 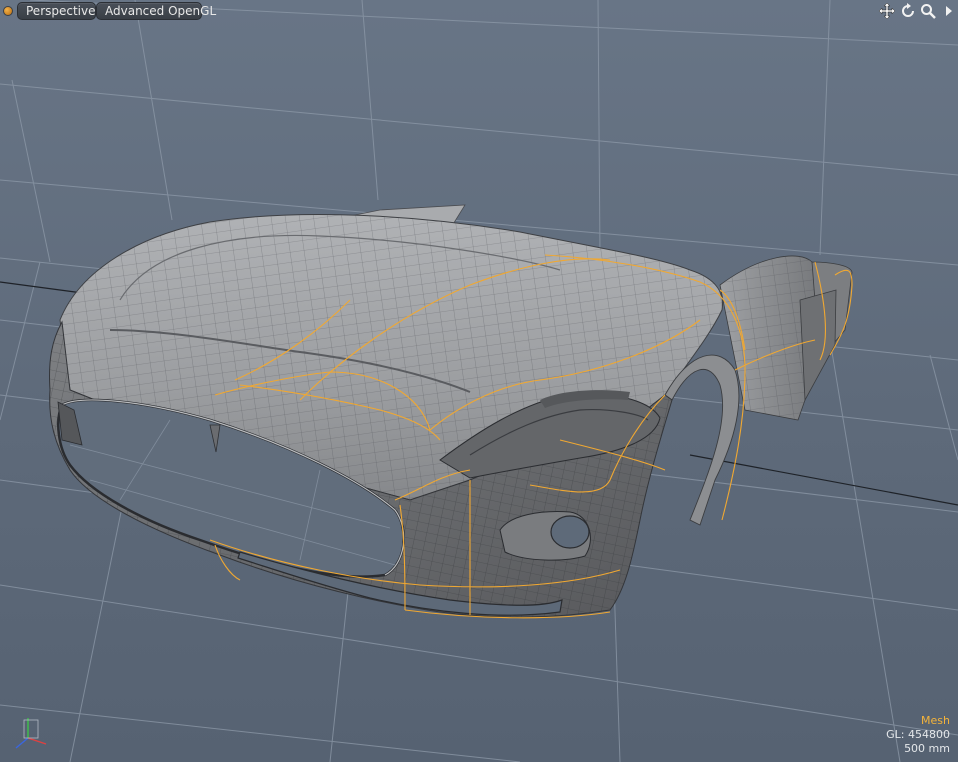 I want to click on zoom-view-icon, so click(x=928, y=11).